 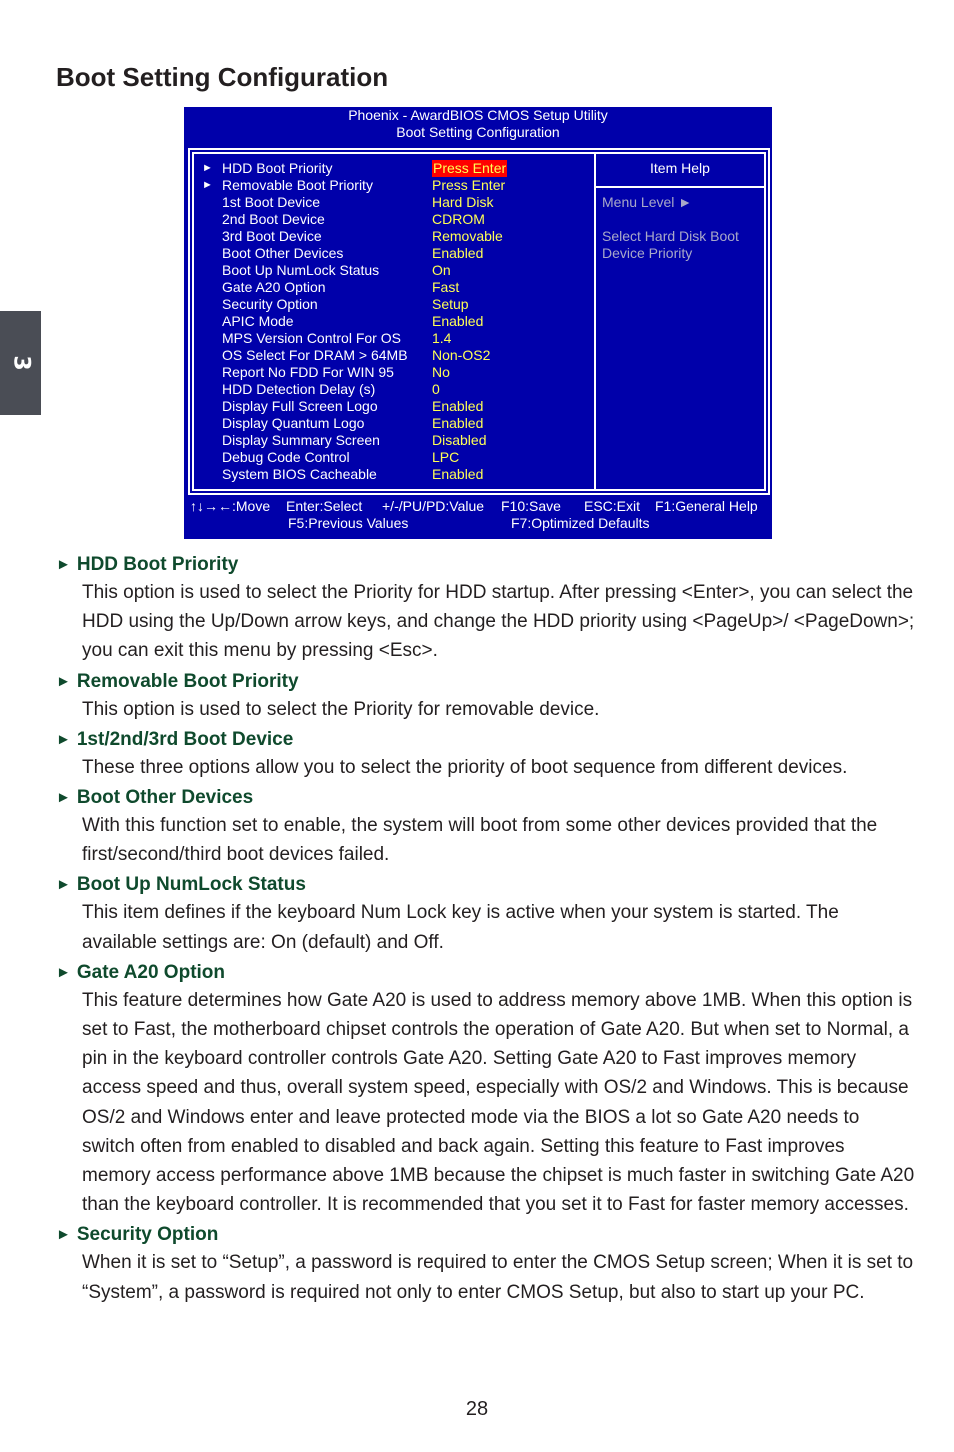 I want to click on page-title: Boot Setting Configuration, so click(x=222, y=77).